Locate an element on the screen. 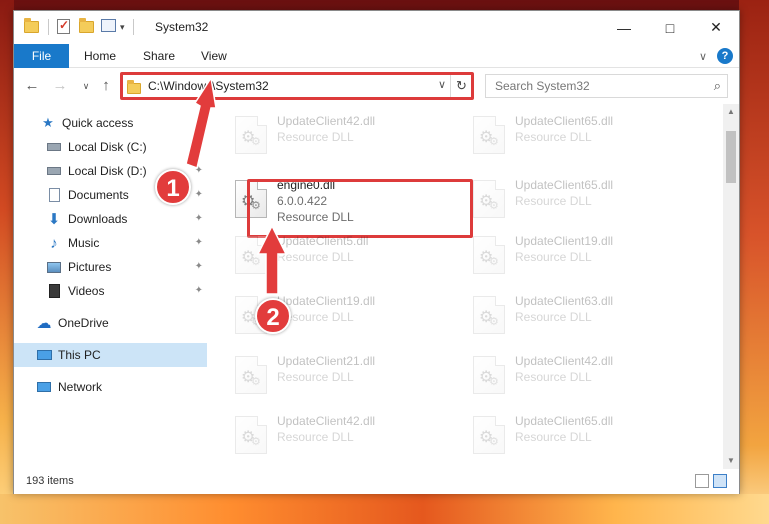 Image resolution: width=769 pixels, height=524 pixels. sidebar-item-downloads: ⬇ Downloads ✦ is located at coordinates (110, 219).